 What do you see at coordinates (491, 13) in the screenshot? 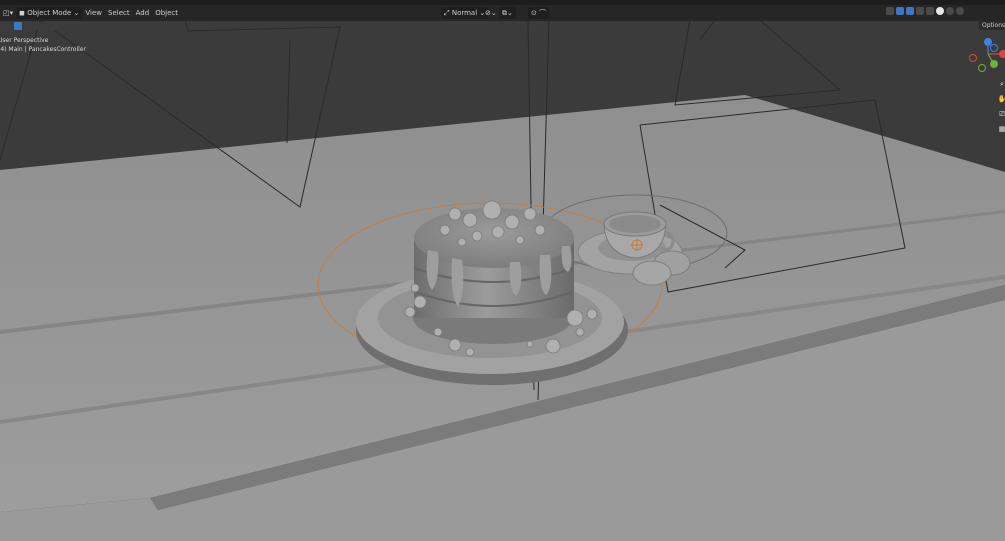
I see `pivot-icon: ⊘⌄` at bounding box center [491, 13].